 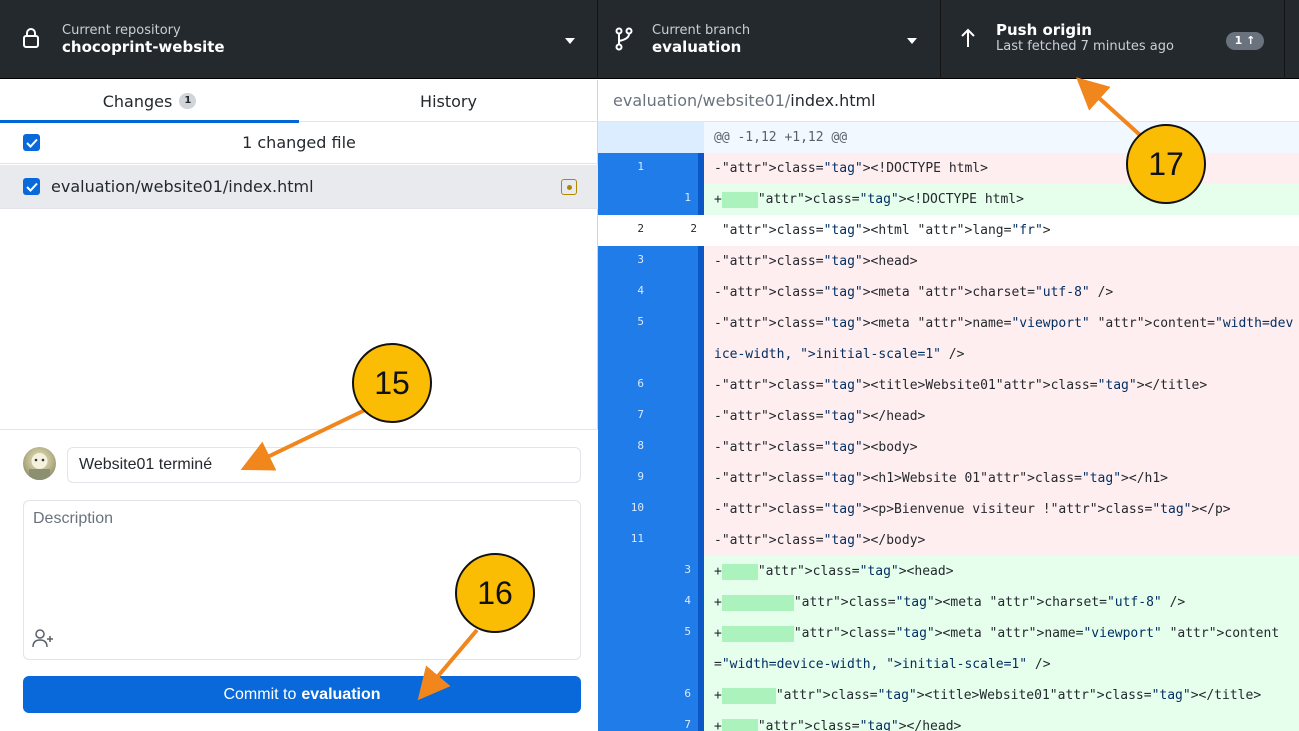 I want to click on gutter-old, so click(x=624, y=137).